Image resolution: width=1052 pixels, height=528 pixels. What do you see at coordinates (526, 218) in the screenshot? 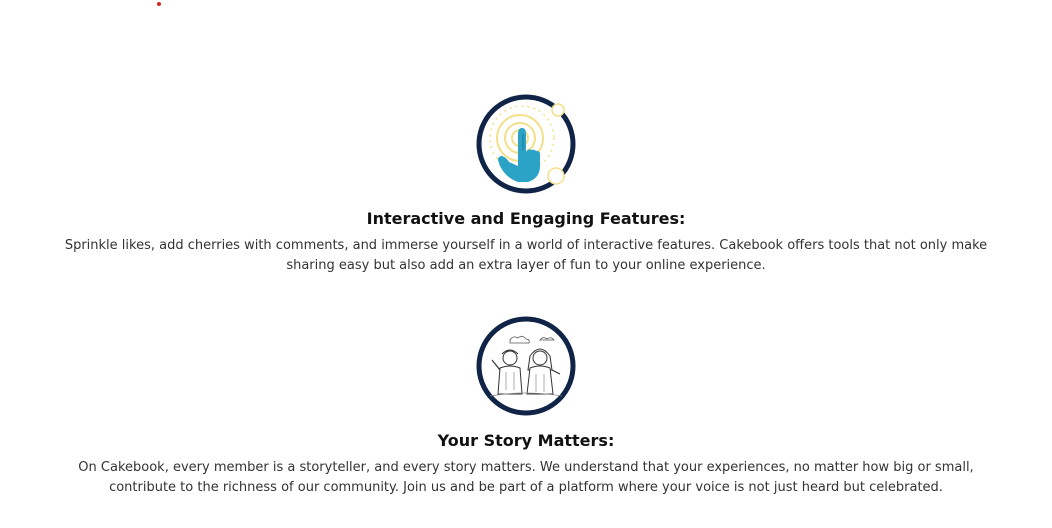
I see `feature-title: Interactive and Engaging Features:` at bounding box center [526, 218].